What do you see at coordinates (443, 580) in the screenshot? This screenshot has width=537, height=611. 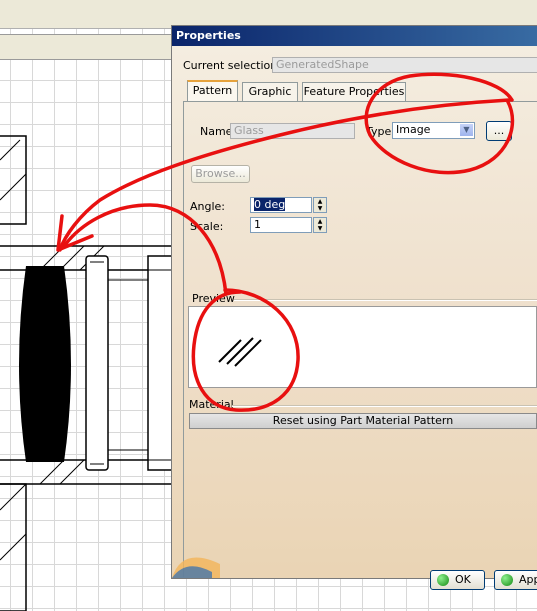 I see `ok-icon` at bounding box center [443, 580].